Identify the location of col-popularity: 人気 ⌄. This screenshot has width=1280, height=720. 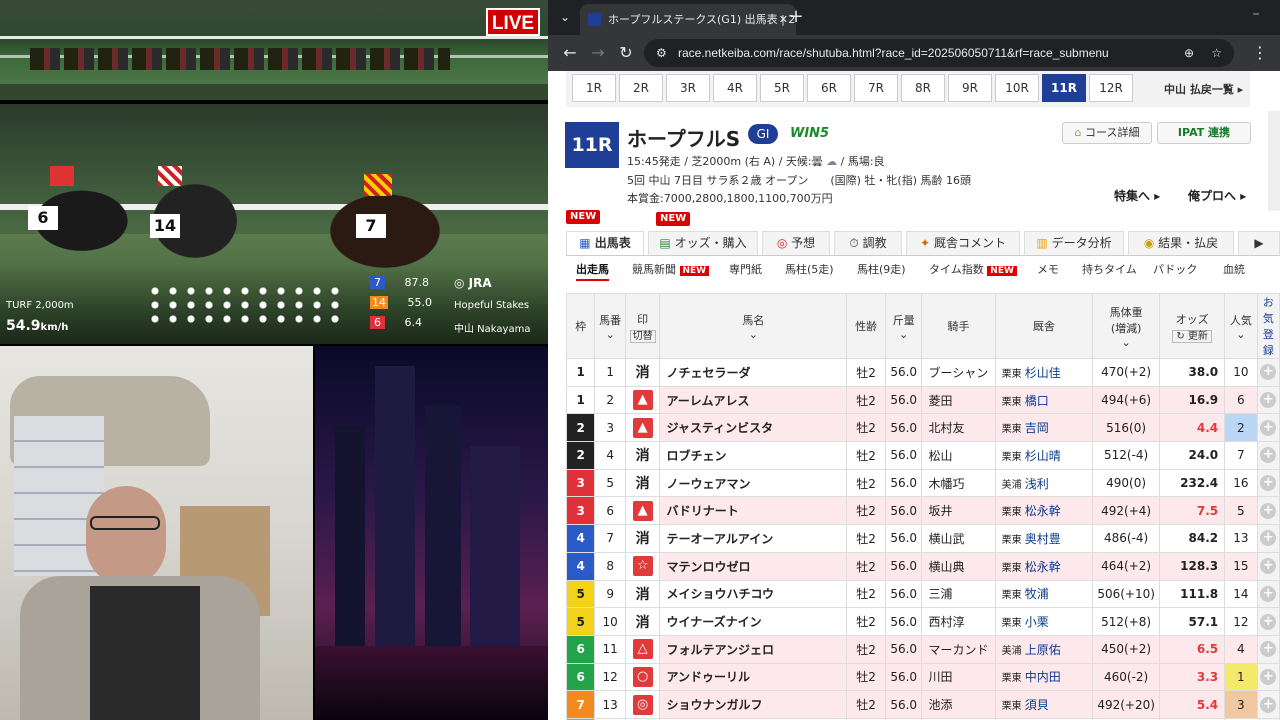
(1241, 326).